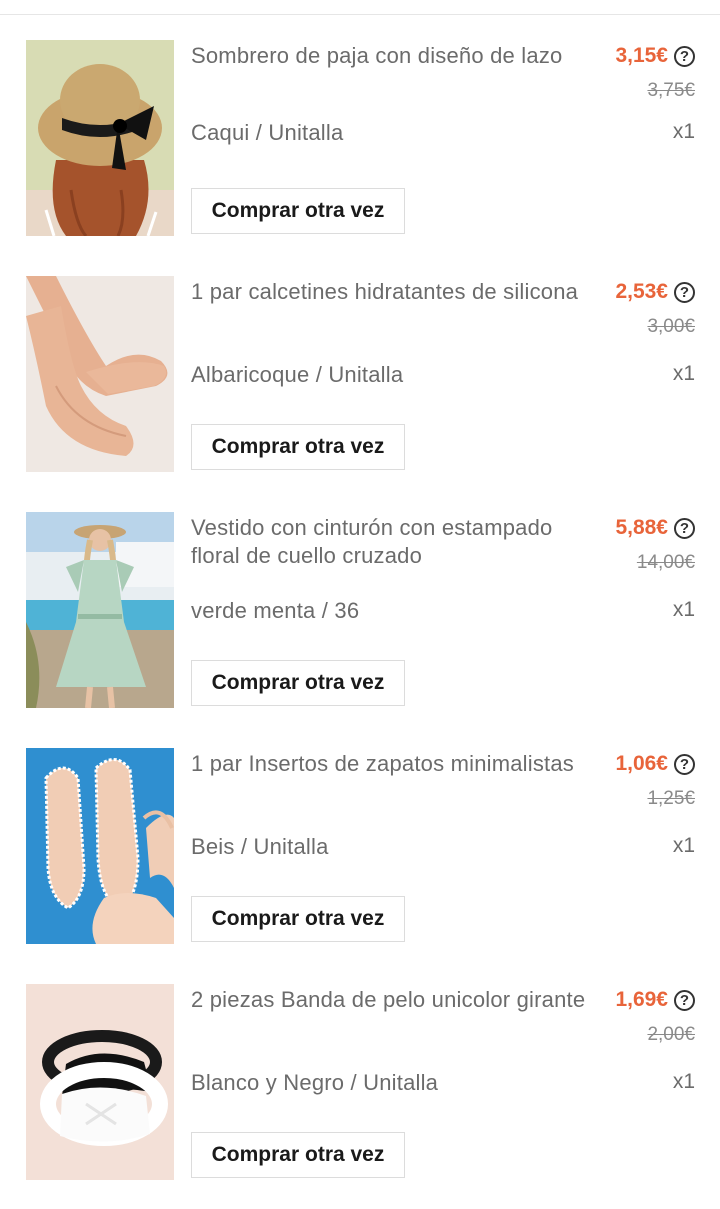 Image resolution: width=720 pixels, height=1209 pixels. I want to click on price-row: 2,53€ ?, so click(655, 292).